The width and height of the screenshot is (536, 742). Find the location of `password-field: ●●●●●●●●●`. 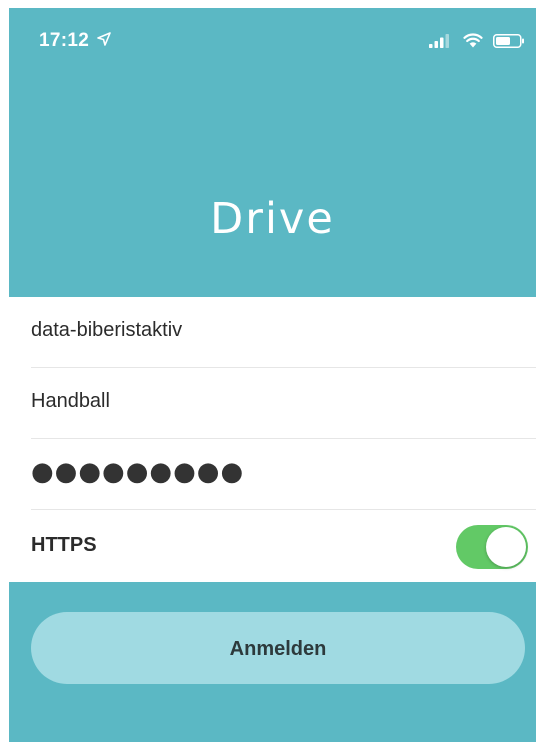

password-field: ●●●●●●●●● is located at coordinates (137, 472).